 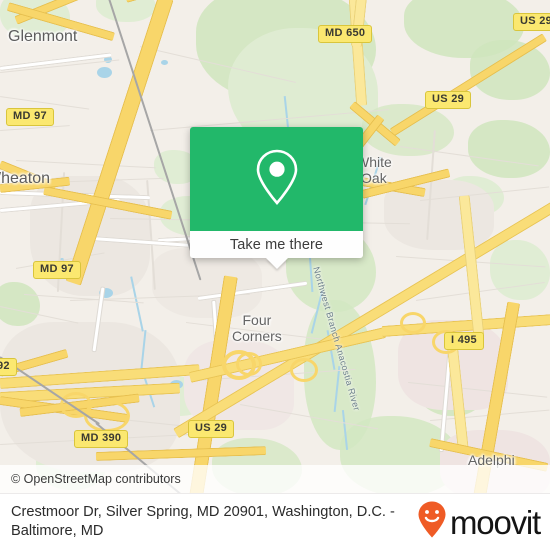 I want to click on location-popup-card: Take me there, so click(x=276, y=198).